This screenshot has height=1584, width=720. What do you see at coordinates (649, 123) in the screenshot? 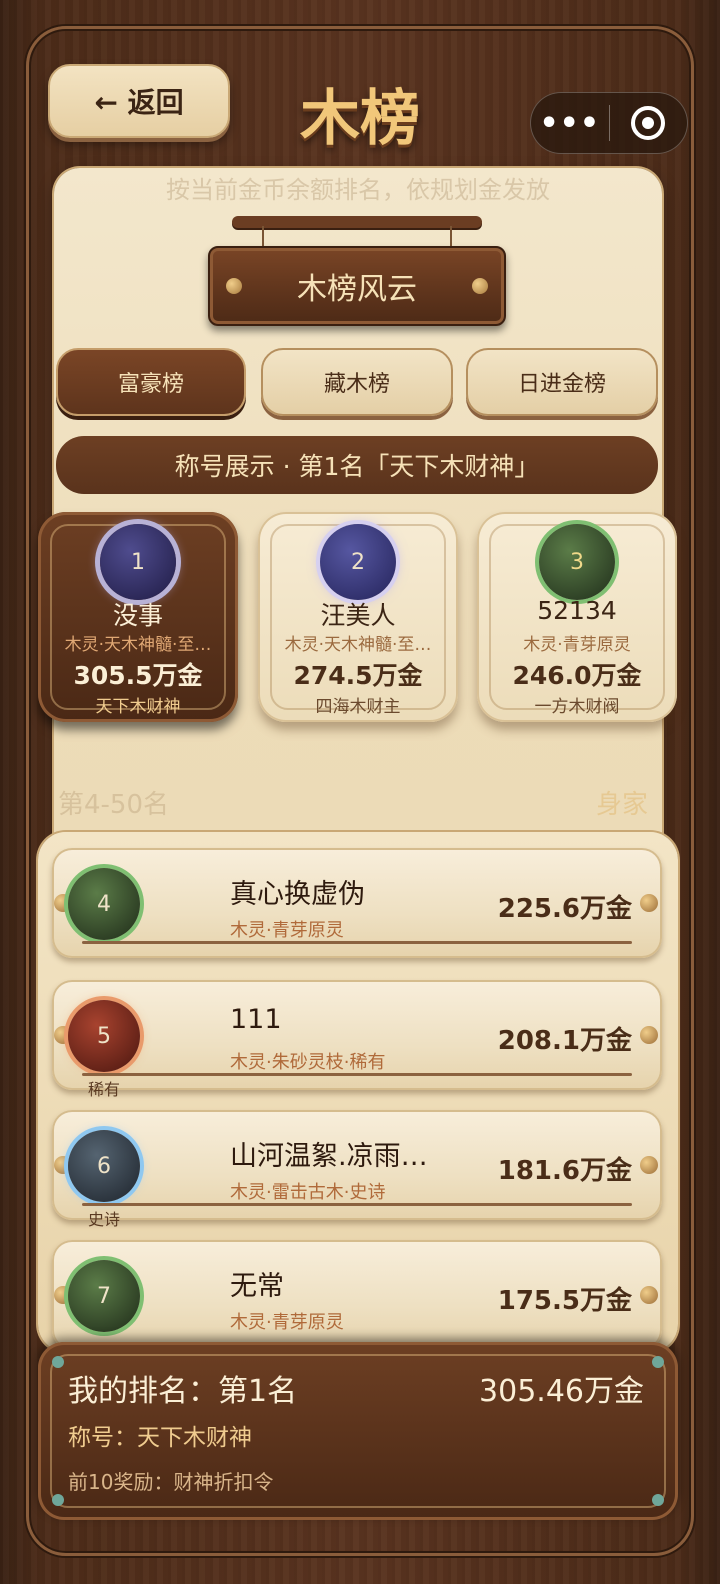
I see `close-target-icon` at bounding box center [649, 123].